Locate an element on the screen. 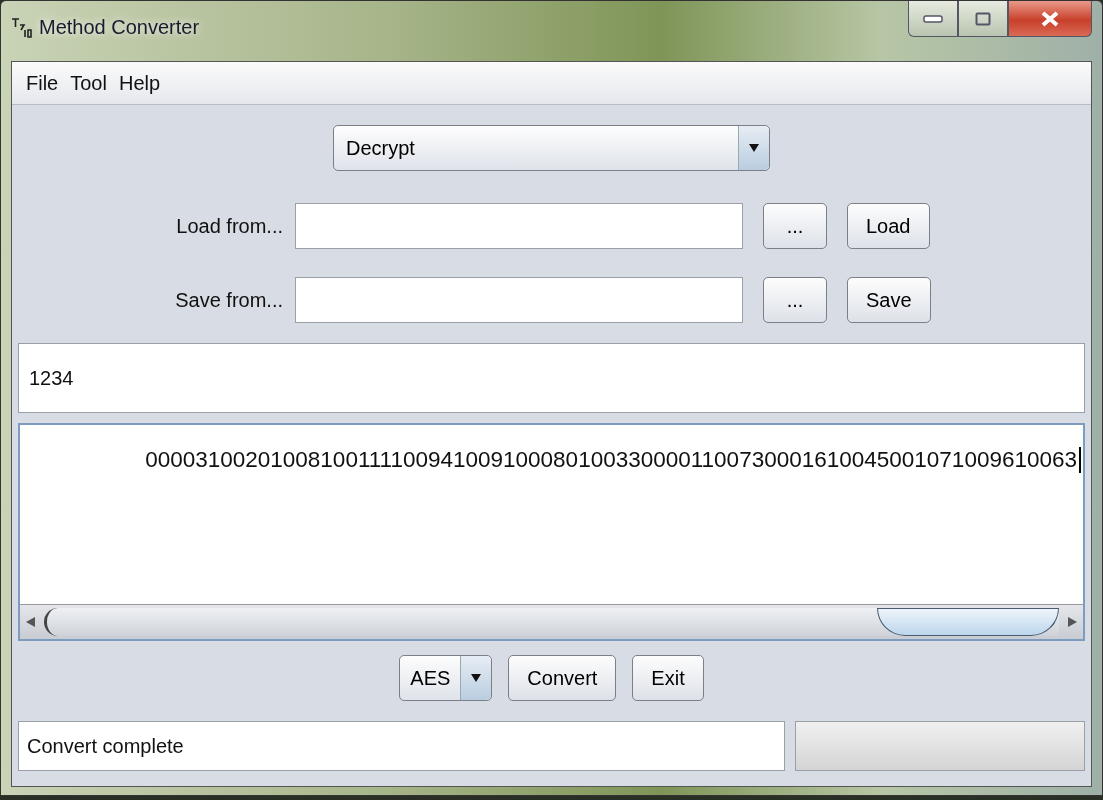 The image size is (1103, 800). key-field: 1234 is located at coordinates (551, 378).